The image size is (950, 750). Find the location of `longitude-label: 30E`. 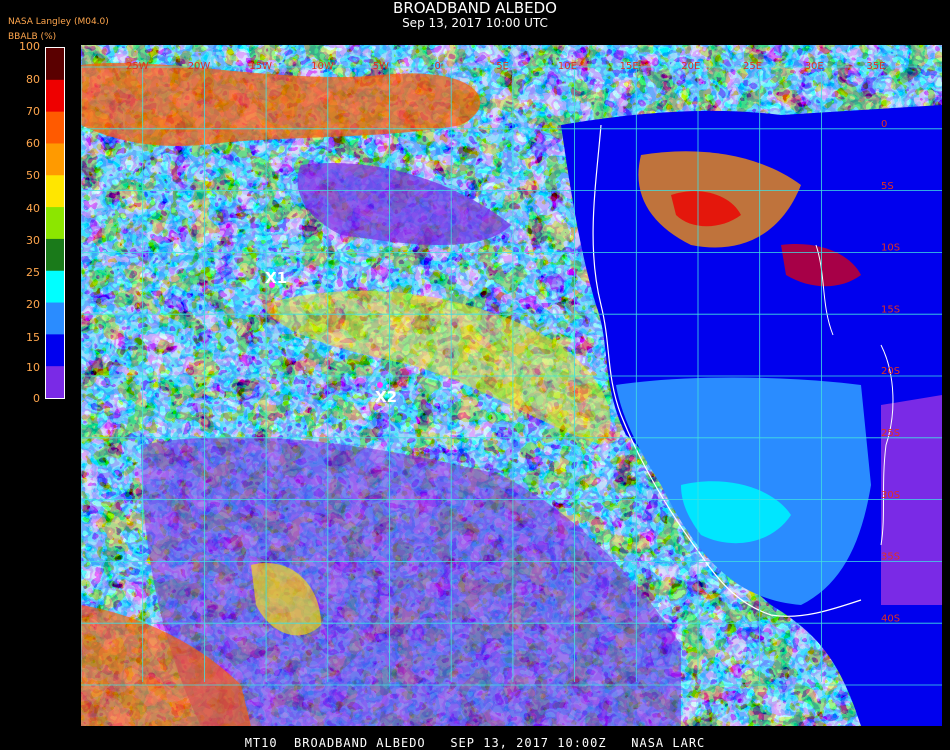

longitude-label: 30E is located at coordinates (814, 66).